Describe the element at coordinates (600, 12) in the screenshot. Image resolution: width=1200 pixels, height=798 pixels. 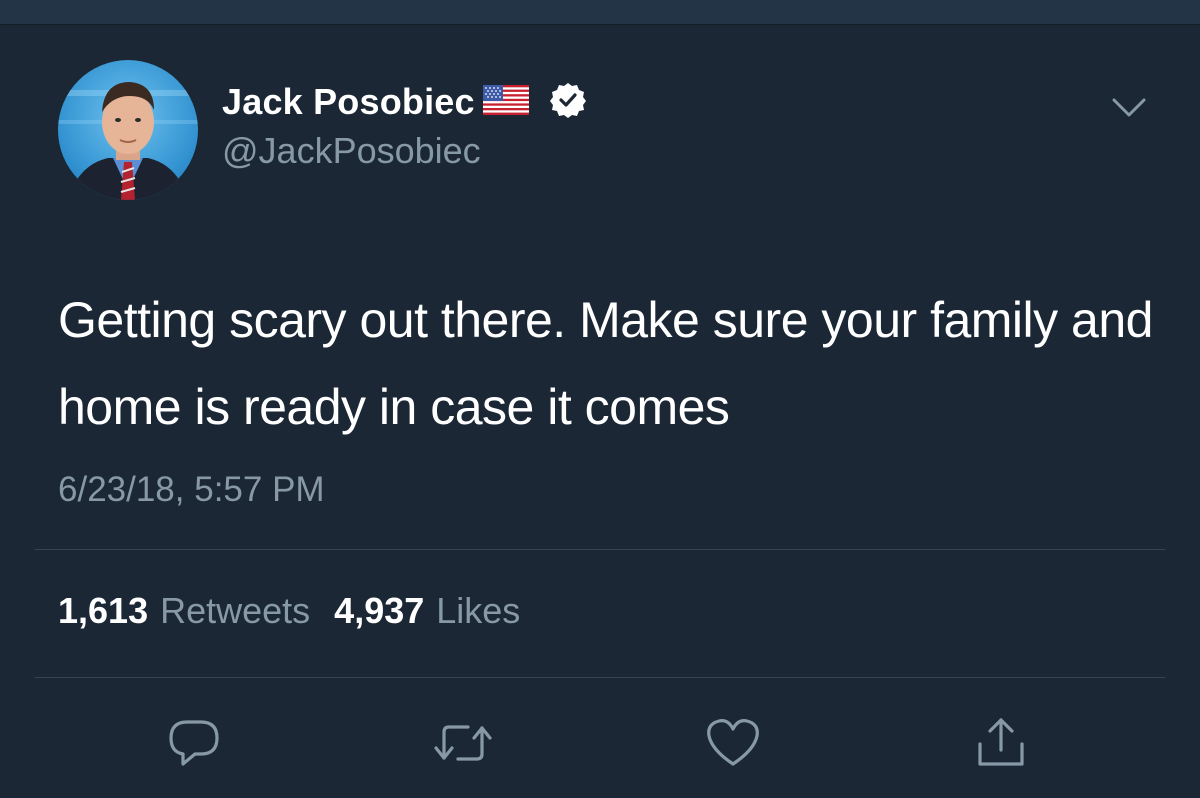
I see `status-bar` at that location.